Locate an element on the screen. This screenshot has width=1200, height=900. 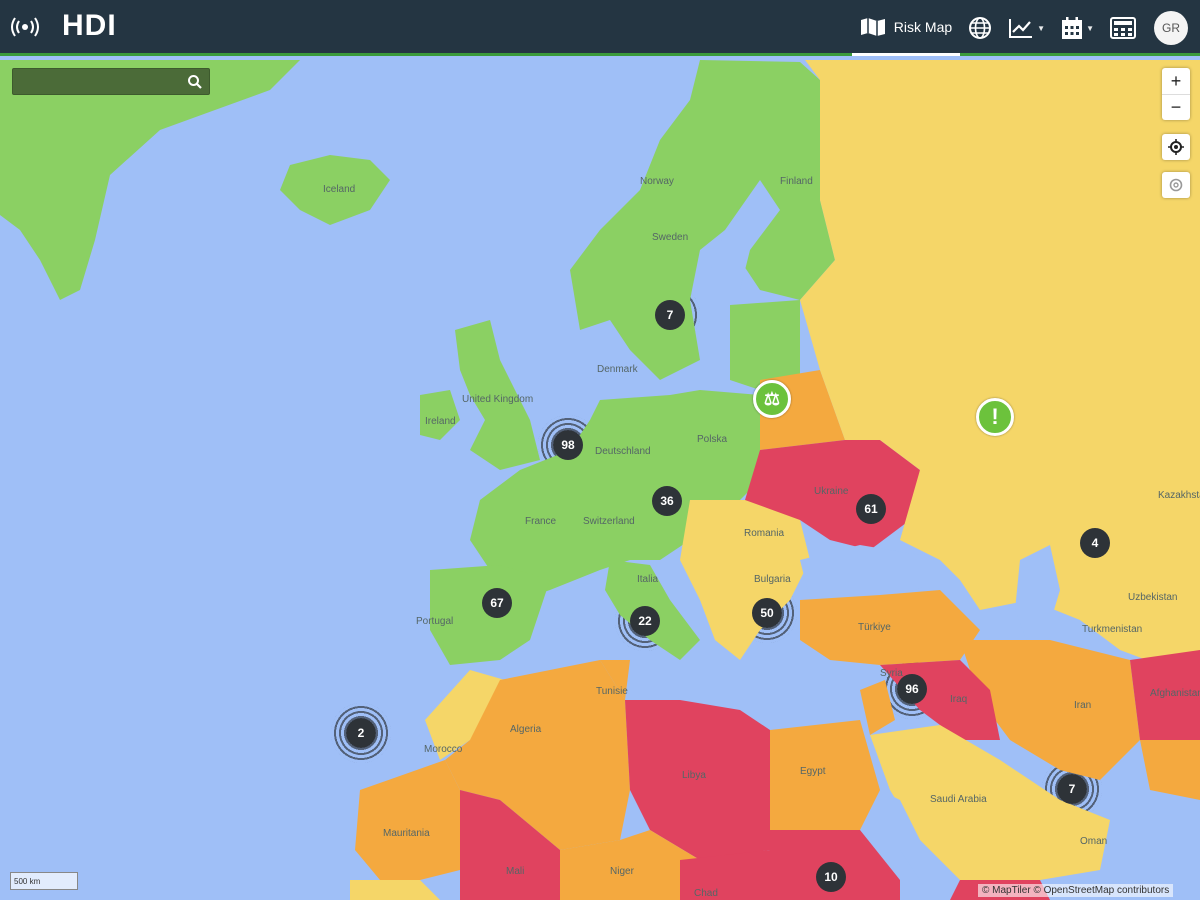
layers-control is located at coordinates (1176, 185).